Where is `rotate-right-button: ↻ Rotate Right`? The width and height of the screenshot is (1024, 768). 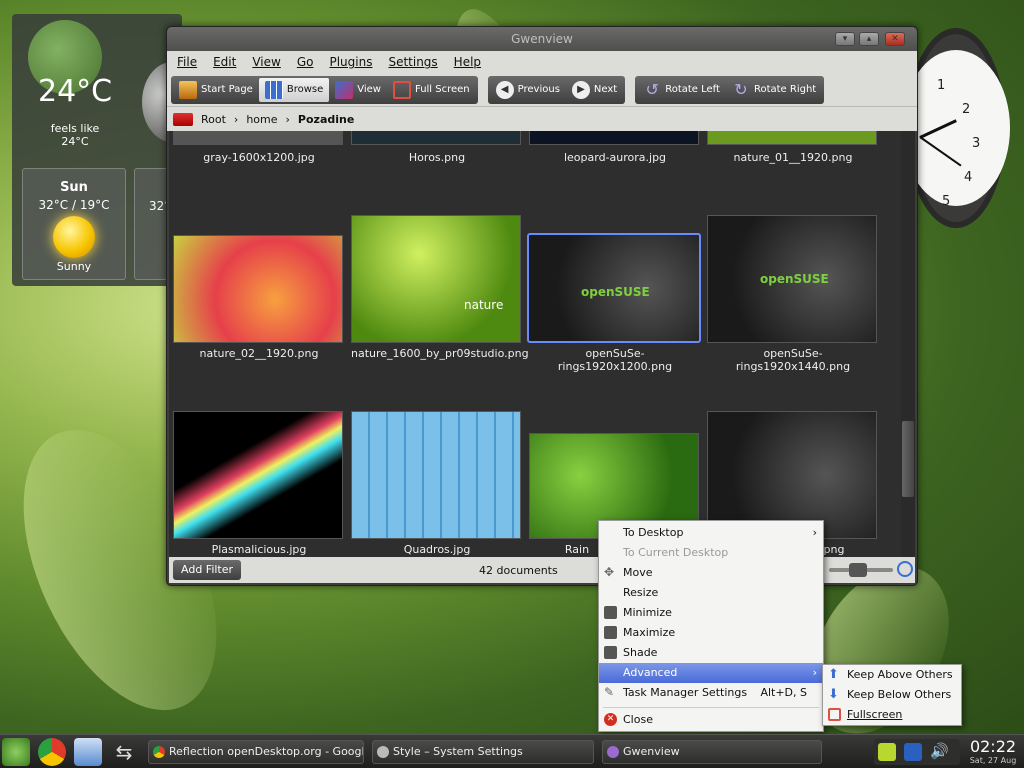 rotate-right-button: ↻ Rotate Right is located at coordinates (774, 90).